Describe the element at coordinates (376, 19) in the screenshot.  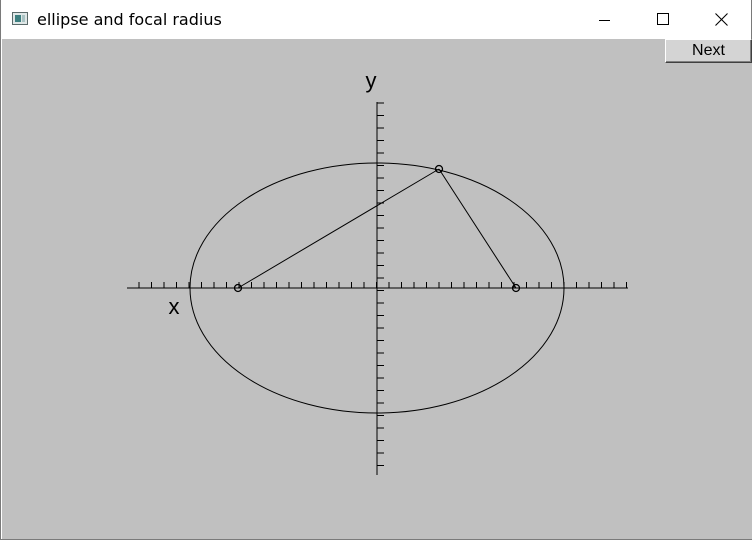
I see `title-bar: ellipse and focal radius` at that location.